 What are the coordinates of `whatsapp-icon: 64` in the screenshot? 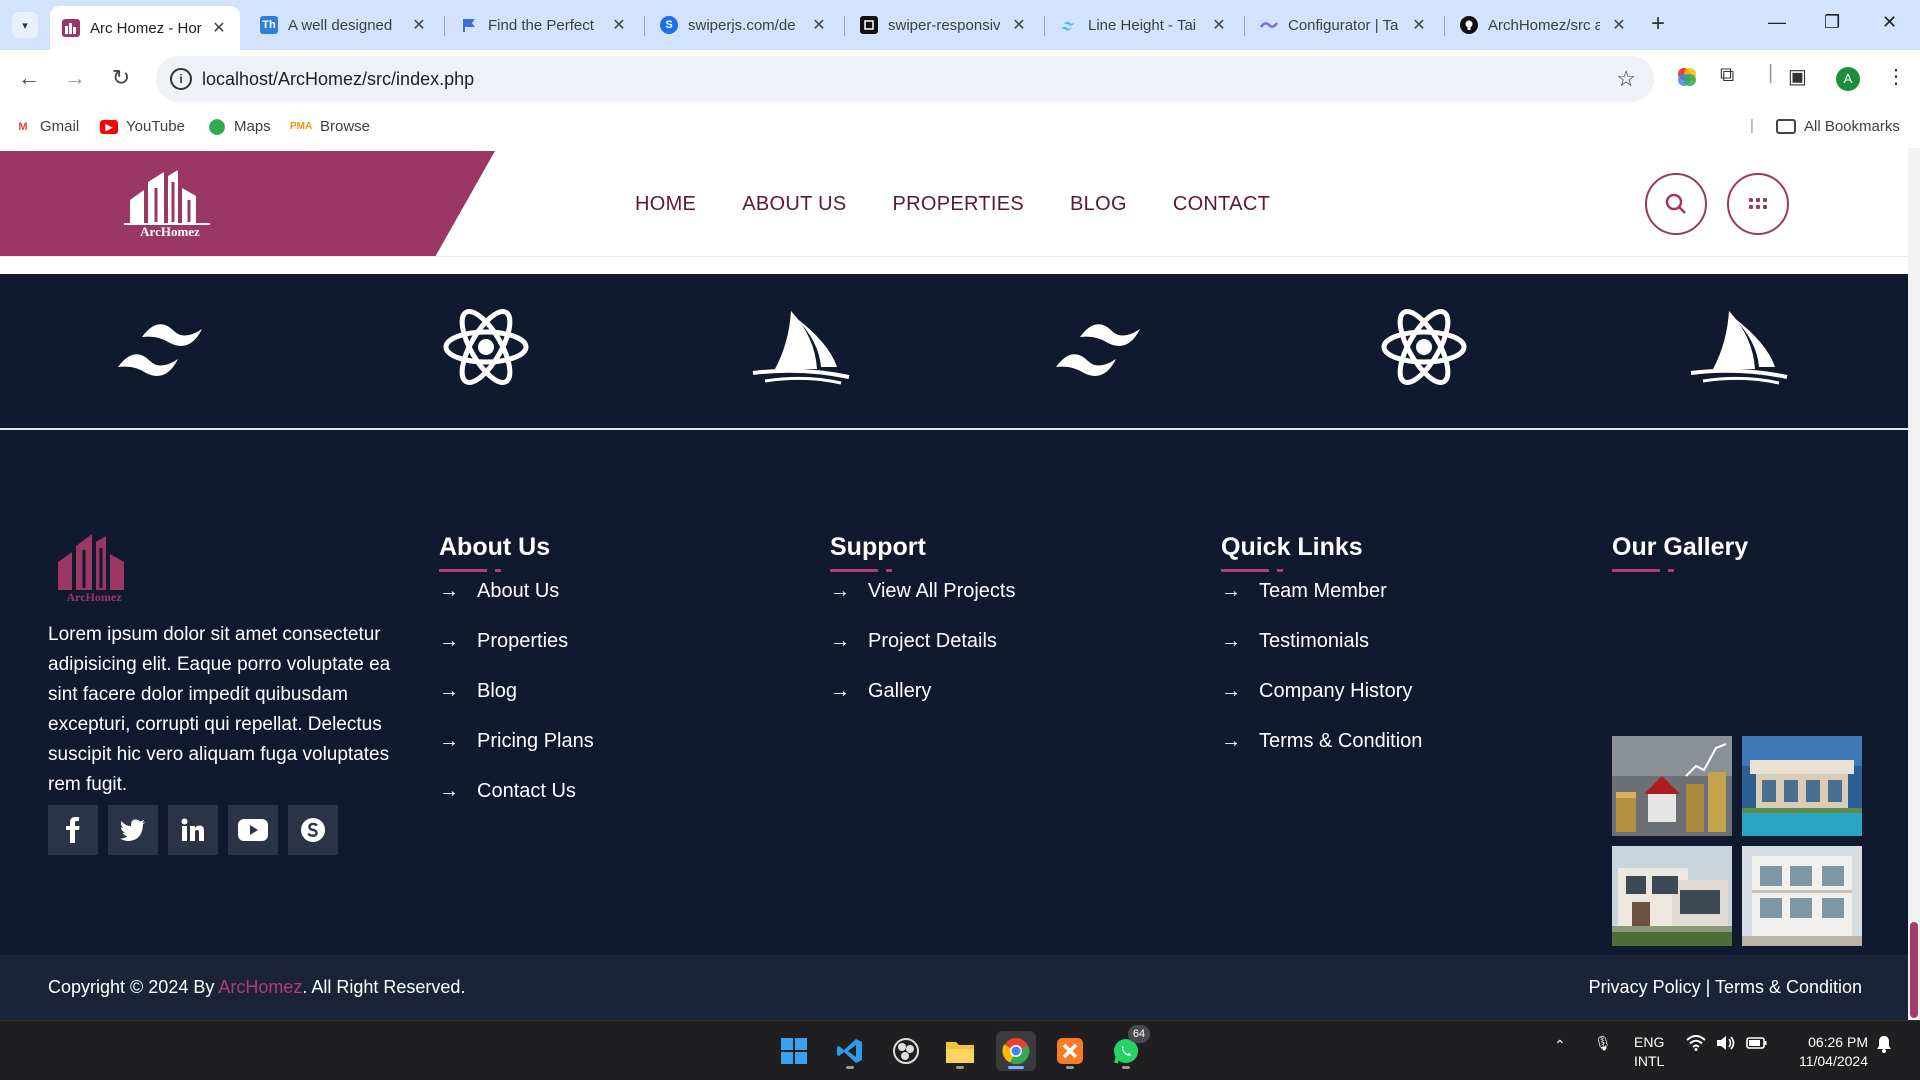 It's located at (1128, 1048).